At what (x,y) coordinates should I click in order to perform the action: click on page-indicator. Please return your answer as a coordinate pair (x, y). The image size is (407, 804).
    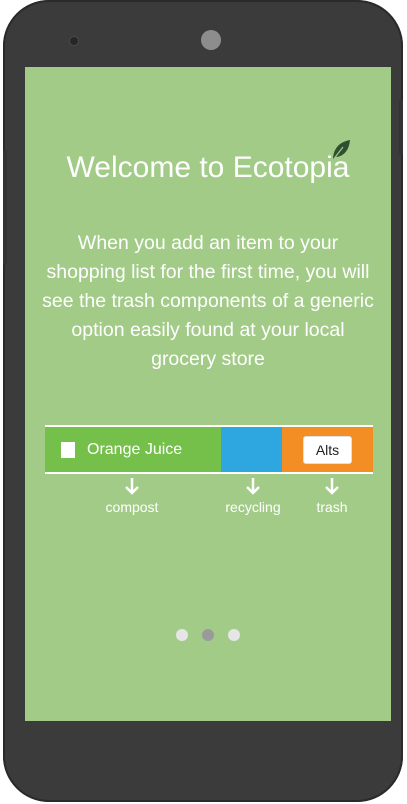
    Looking at the image, I should click on (208, 635).